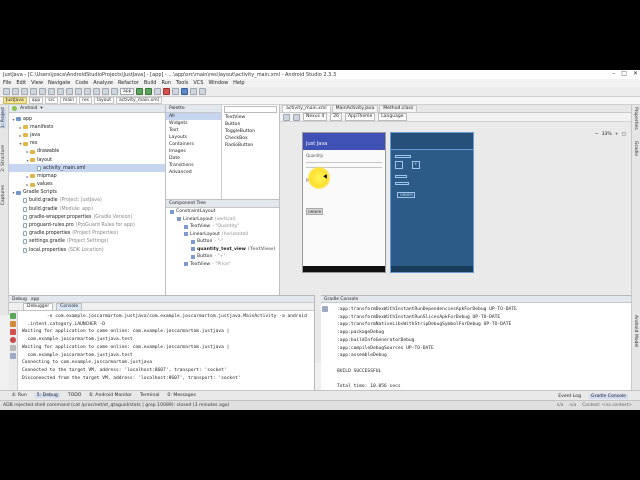 Image resolution: width=640 pixels, height=480 pixels. I want to click on tree-item: activity_main.xml, so click(87, 168).